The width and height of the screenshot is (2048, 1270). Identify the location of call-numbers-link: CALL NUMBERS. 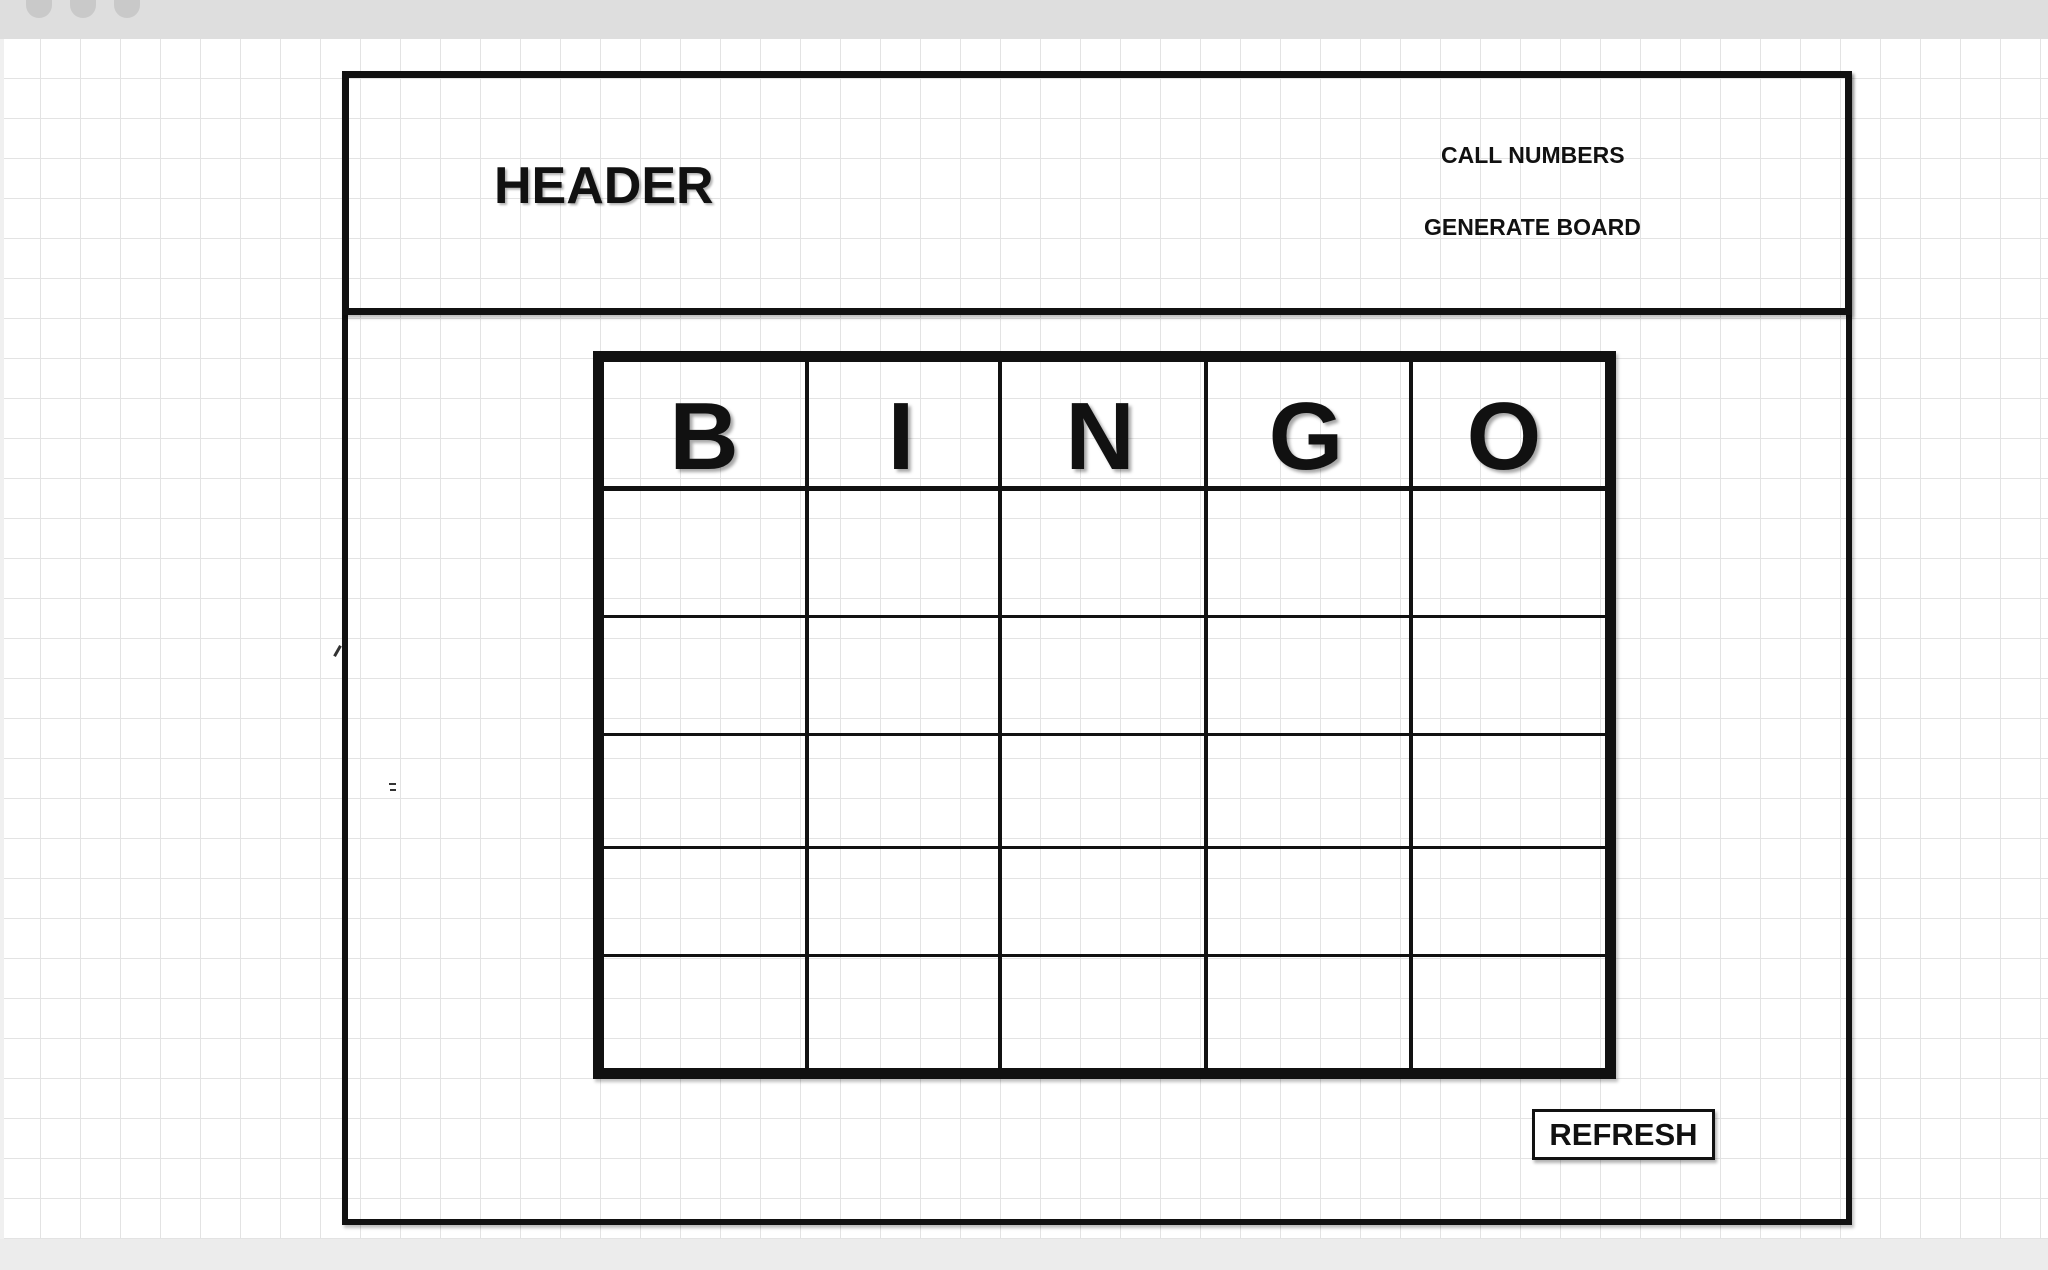
(1533, 155).